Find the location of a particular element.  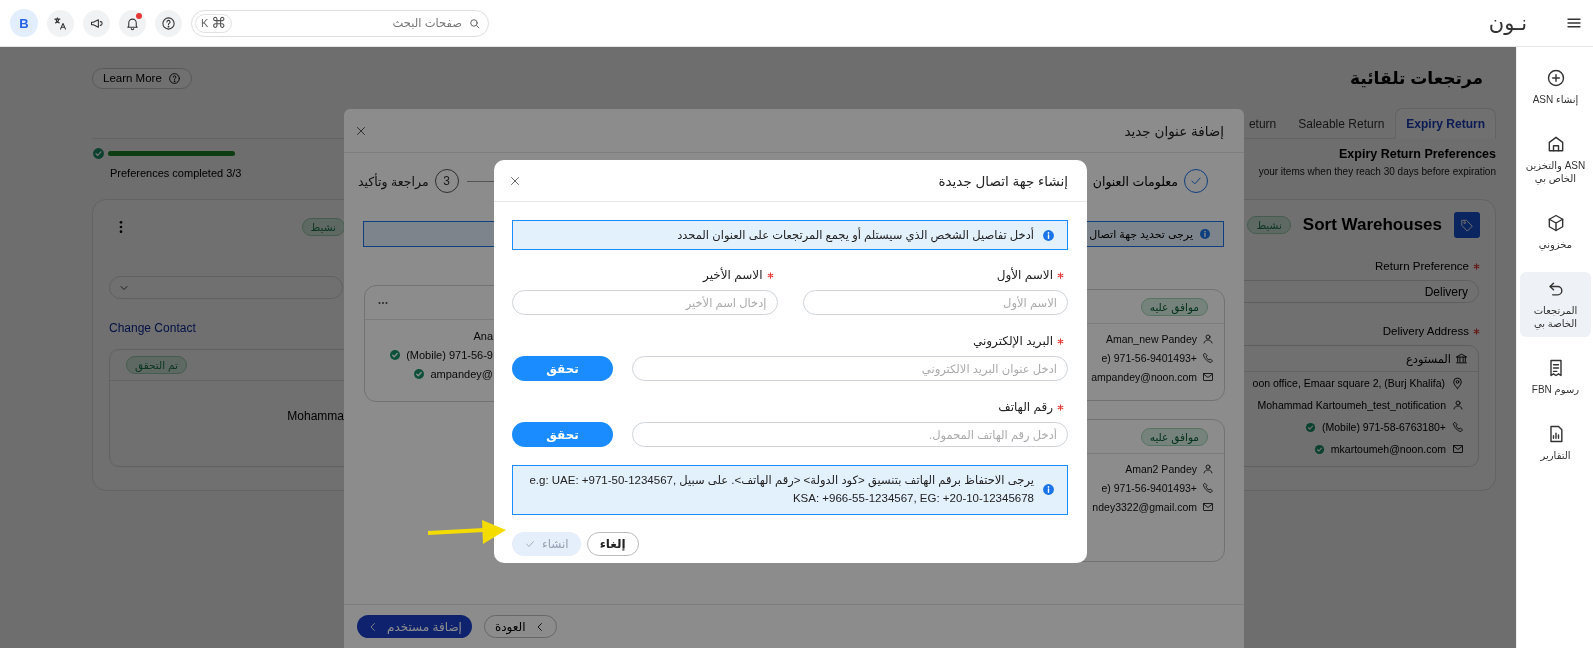

contact-phone: (Mobile) 971-58-6763180+ is located at coordinates (1383, 427).